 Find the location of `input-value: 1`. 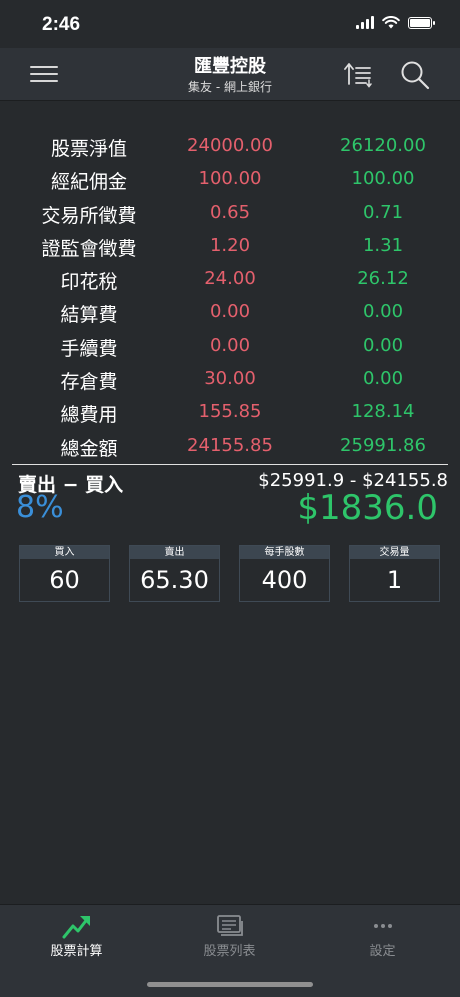

input-value: 1 is located at coordinates (394, 580).